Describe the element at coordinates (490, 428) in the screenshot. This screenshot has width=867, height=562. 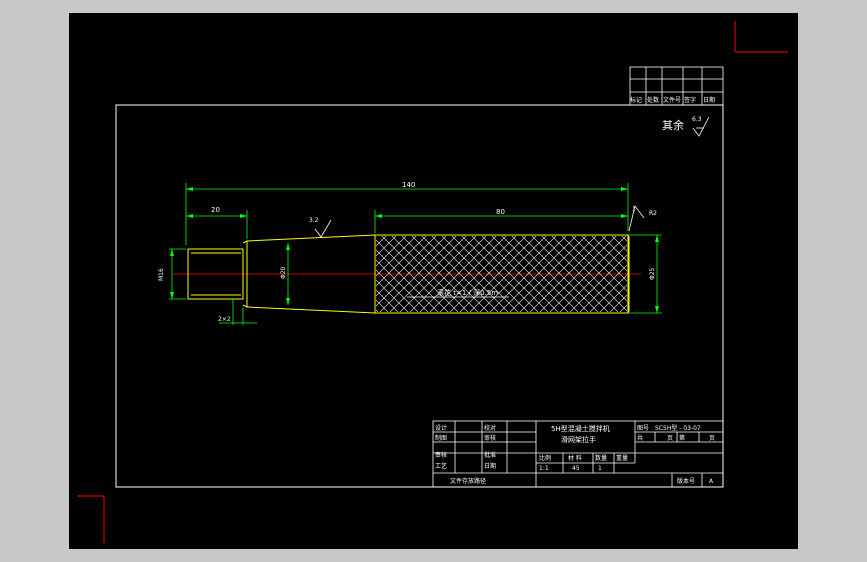
I see `tb-check: 校对` at that location.